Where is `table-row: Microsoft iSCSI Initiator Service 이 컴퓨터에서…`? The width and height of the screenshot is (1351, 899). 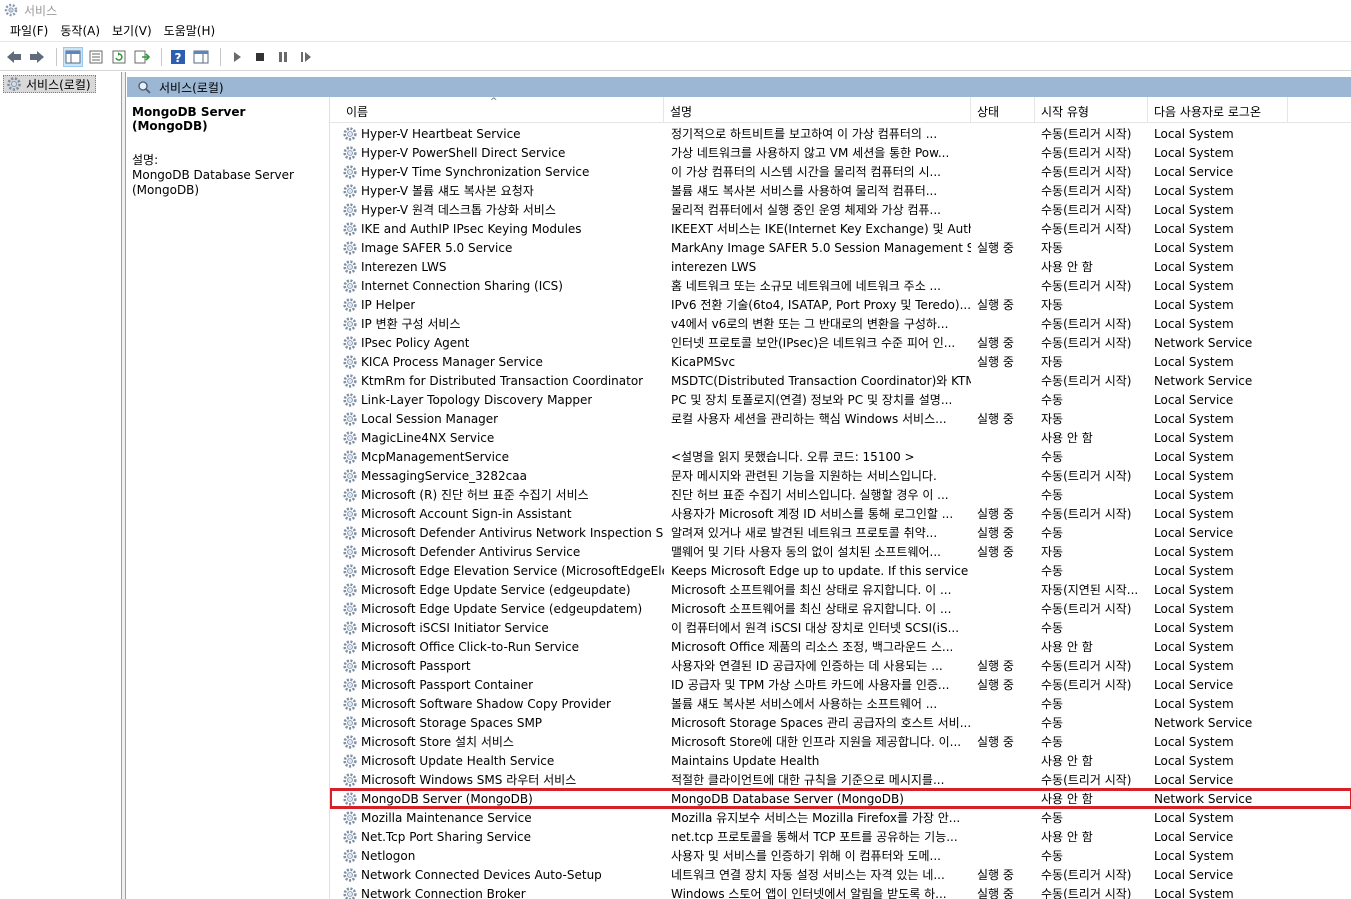 table-row: Microsoft iSCSI Initiator Service 이 컴퓨터에서… is located at coordinates (840, 627).